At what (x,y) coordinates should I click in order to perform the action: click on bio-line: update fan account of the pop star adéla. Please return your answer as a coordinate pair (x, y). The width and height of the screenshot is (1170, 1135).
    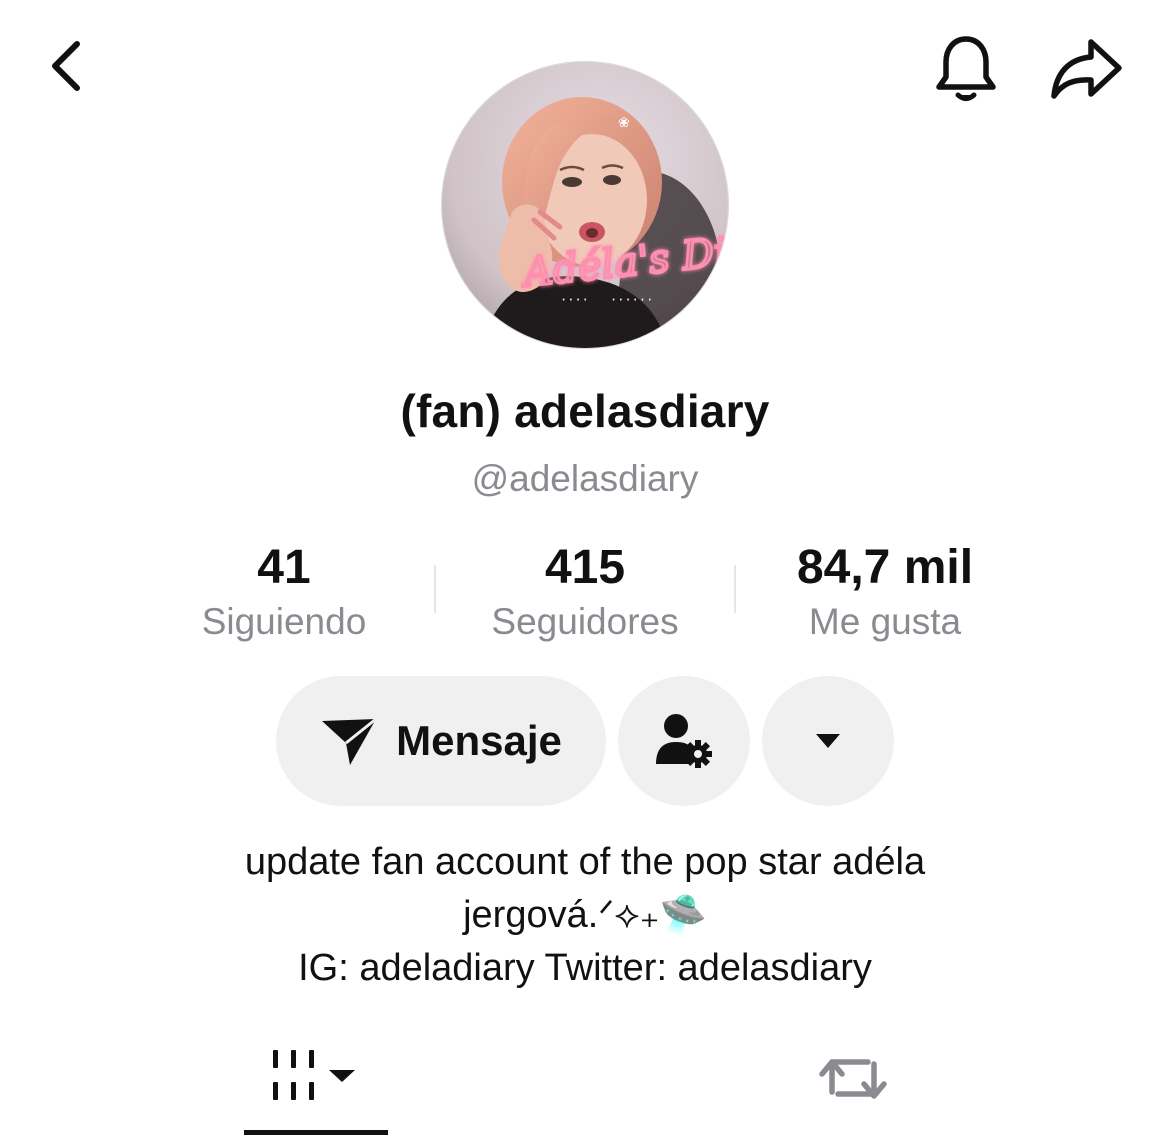
    Looking at the image, I should click on (585, 862).